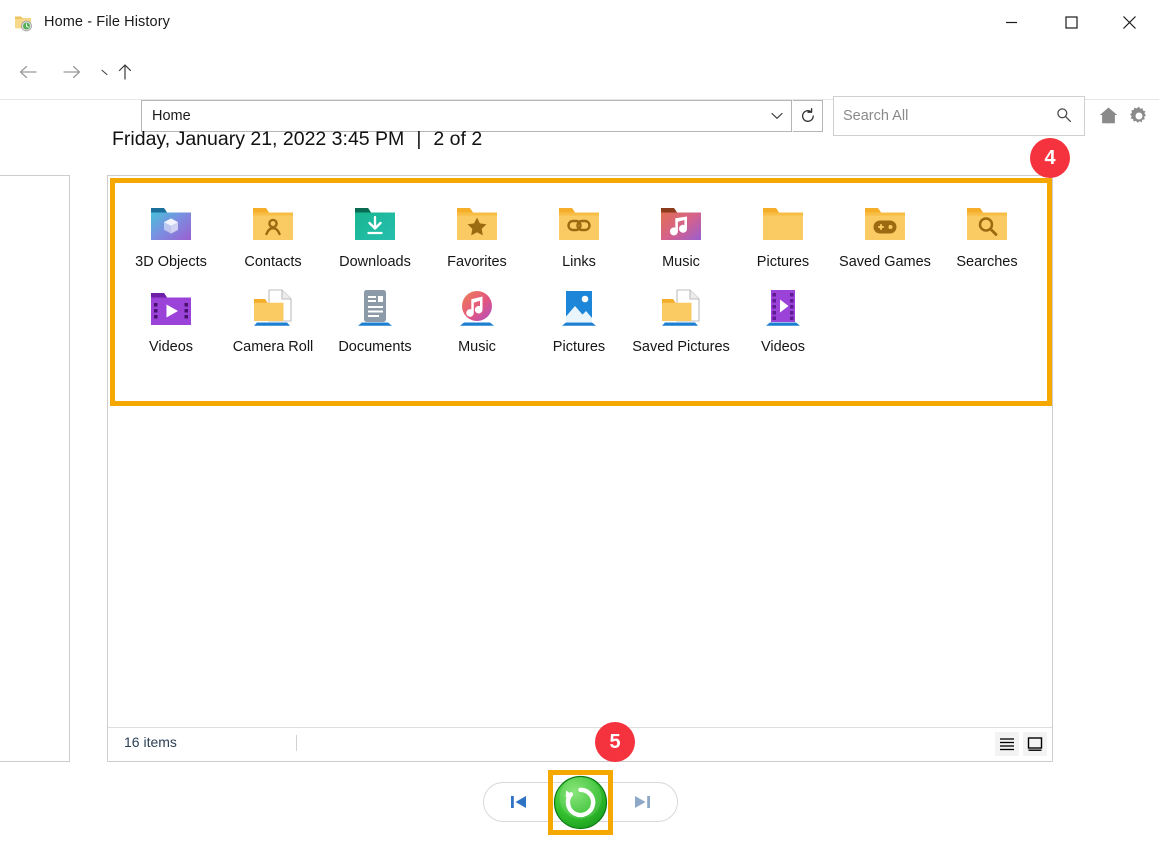 This screenshot has width=1159, height=841. What do you see at coordinates (777, 115) in the screenshot?
I see `chevron-down-icon` at bounding box center [777, 115].